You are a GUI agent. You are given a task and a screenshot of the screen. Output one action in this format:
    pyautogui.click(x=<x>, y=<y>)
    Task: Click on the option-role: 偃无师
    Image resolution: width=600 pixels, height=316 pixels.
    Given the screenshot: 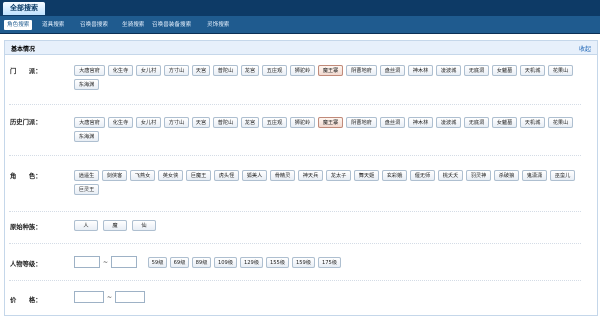 What is the action you would take?
    pyautogui.click(x=422, y=175)
    